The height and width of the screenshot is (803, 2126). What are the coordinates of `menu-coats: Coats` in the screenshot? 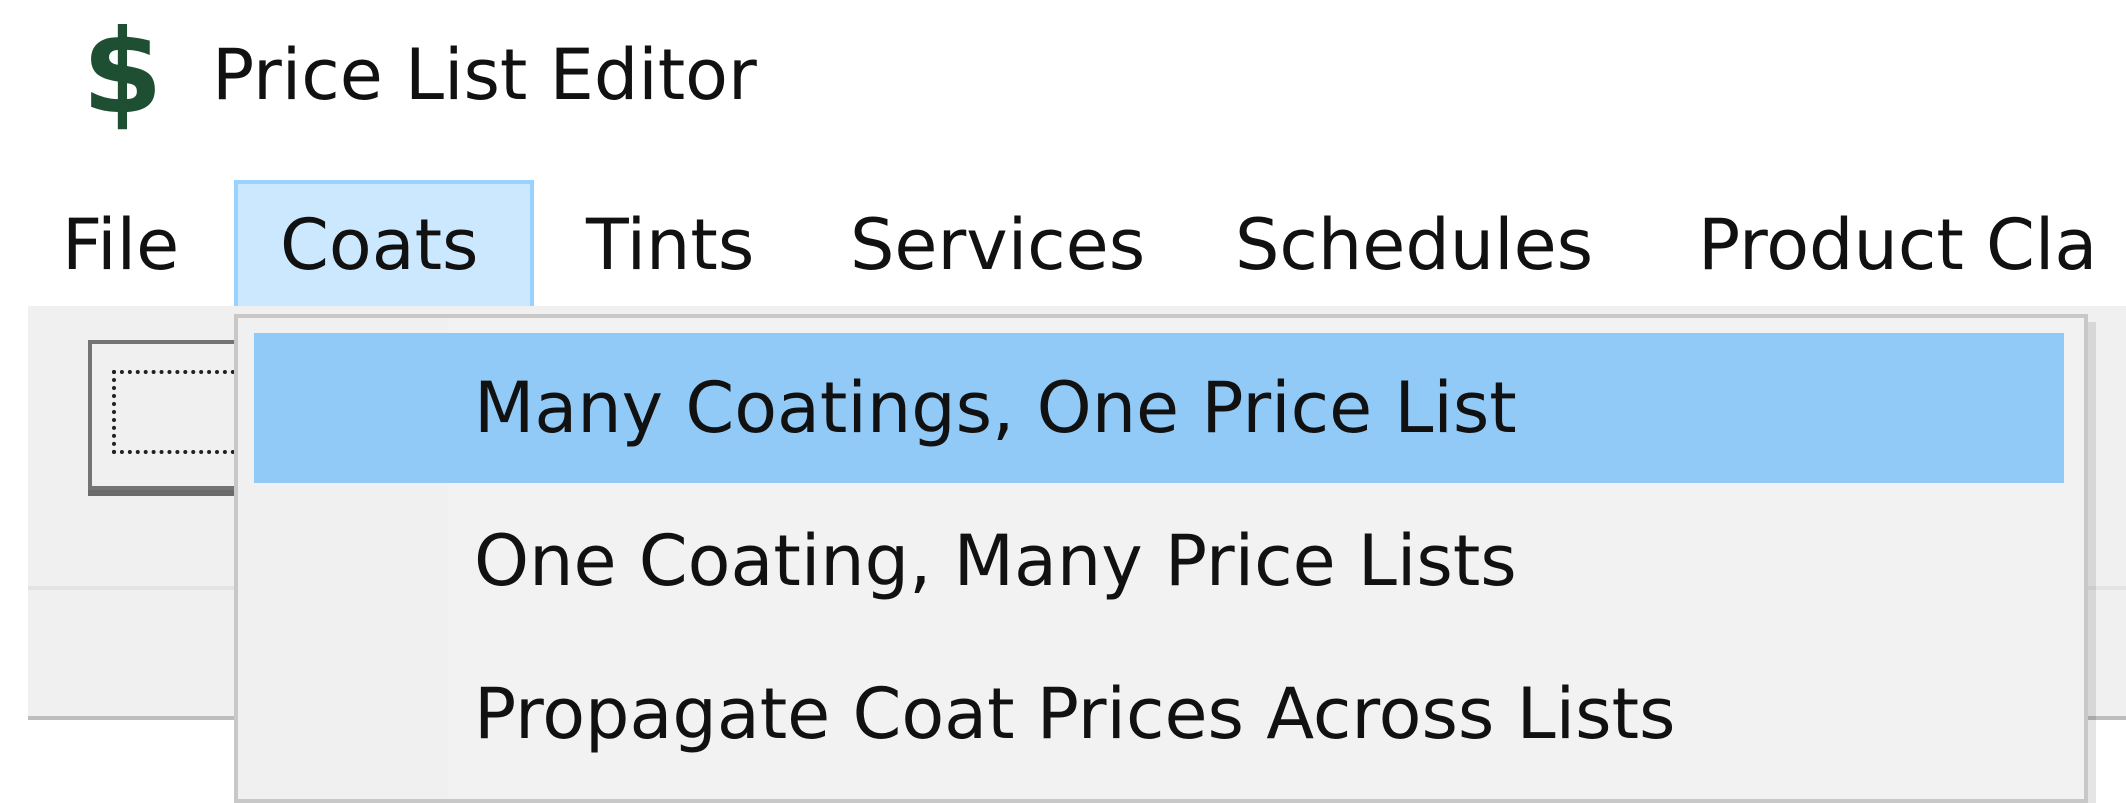 It's located at (384, 245).